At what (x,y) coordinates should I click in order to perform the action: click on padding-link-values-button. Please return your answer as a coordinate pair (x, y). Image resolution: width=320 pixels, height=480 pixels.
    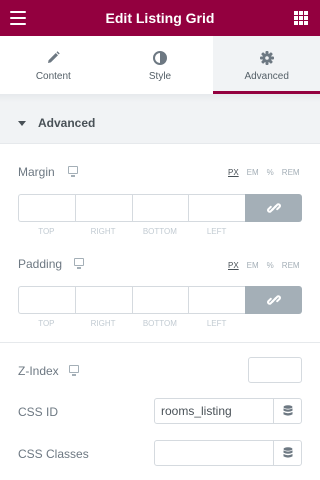
    Looking at the image, I should click on (273, 300).